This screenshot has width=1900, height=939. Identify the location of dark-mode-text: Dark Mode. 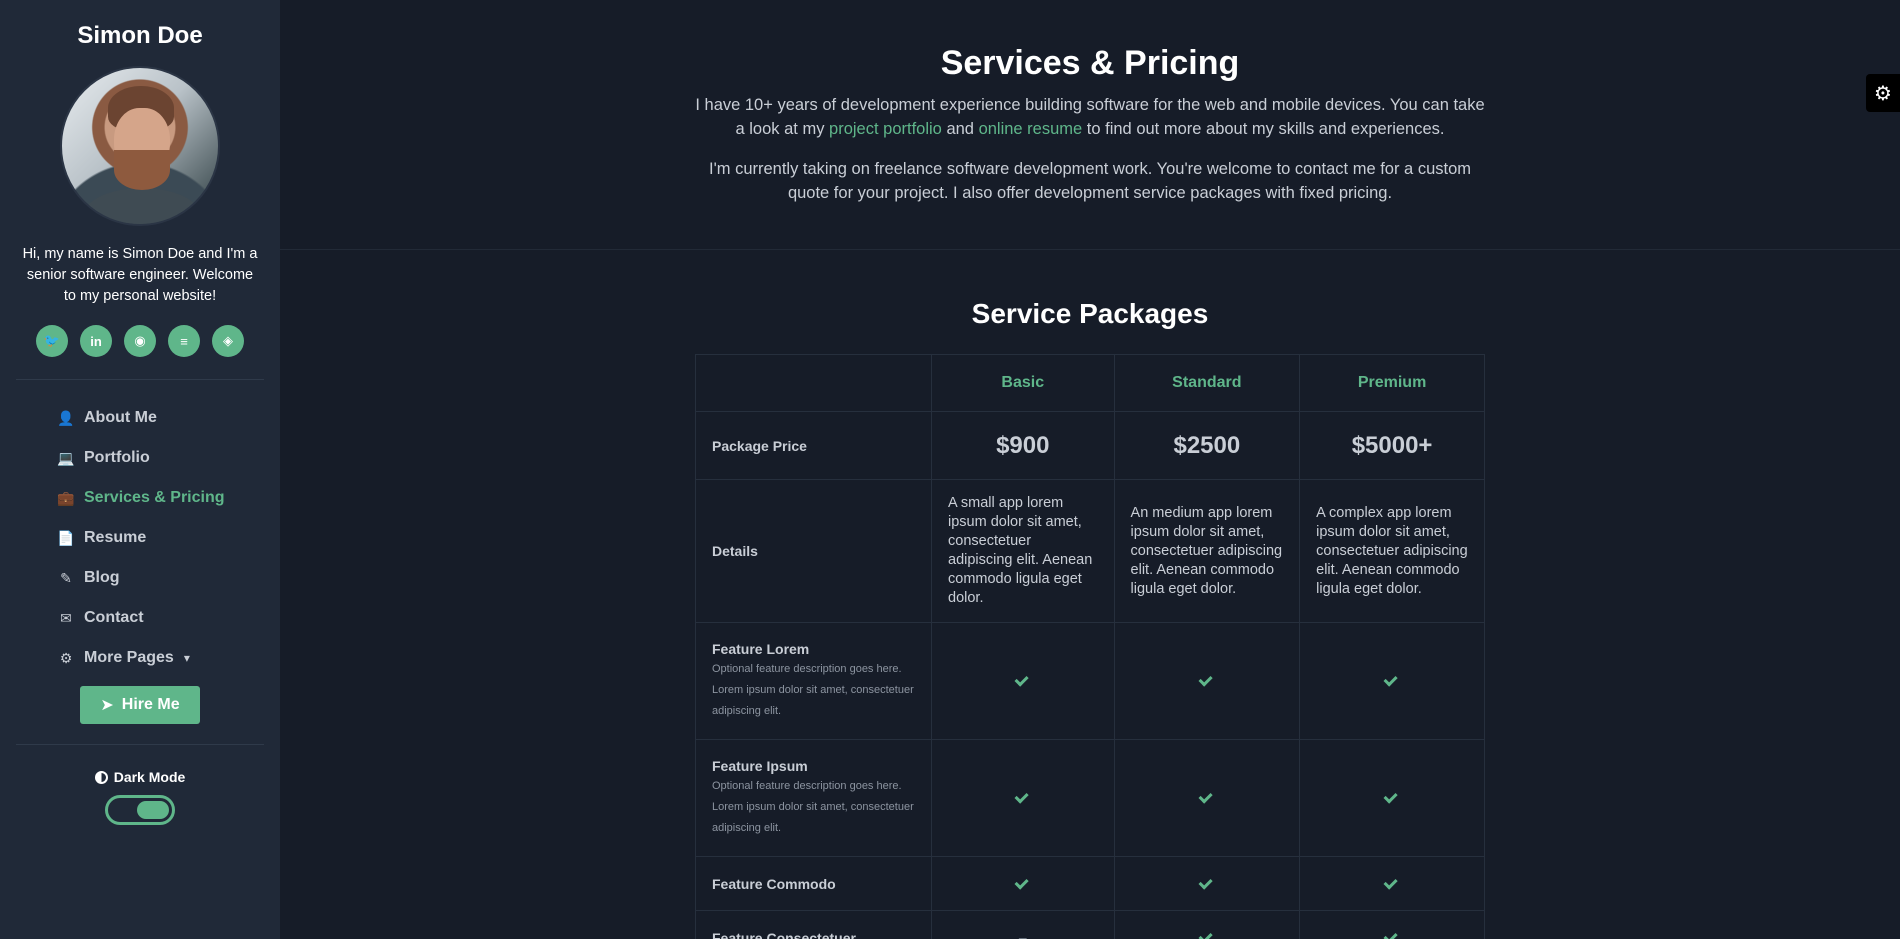
(149, 777).